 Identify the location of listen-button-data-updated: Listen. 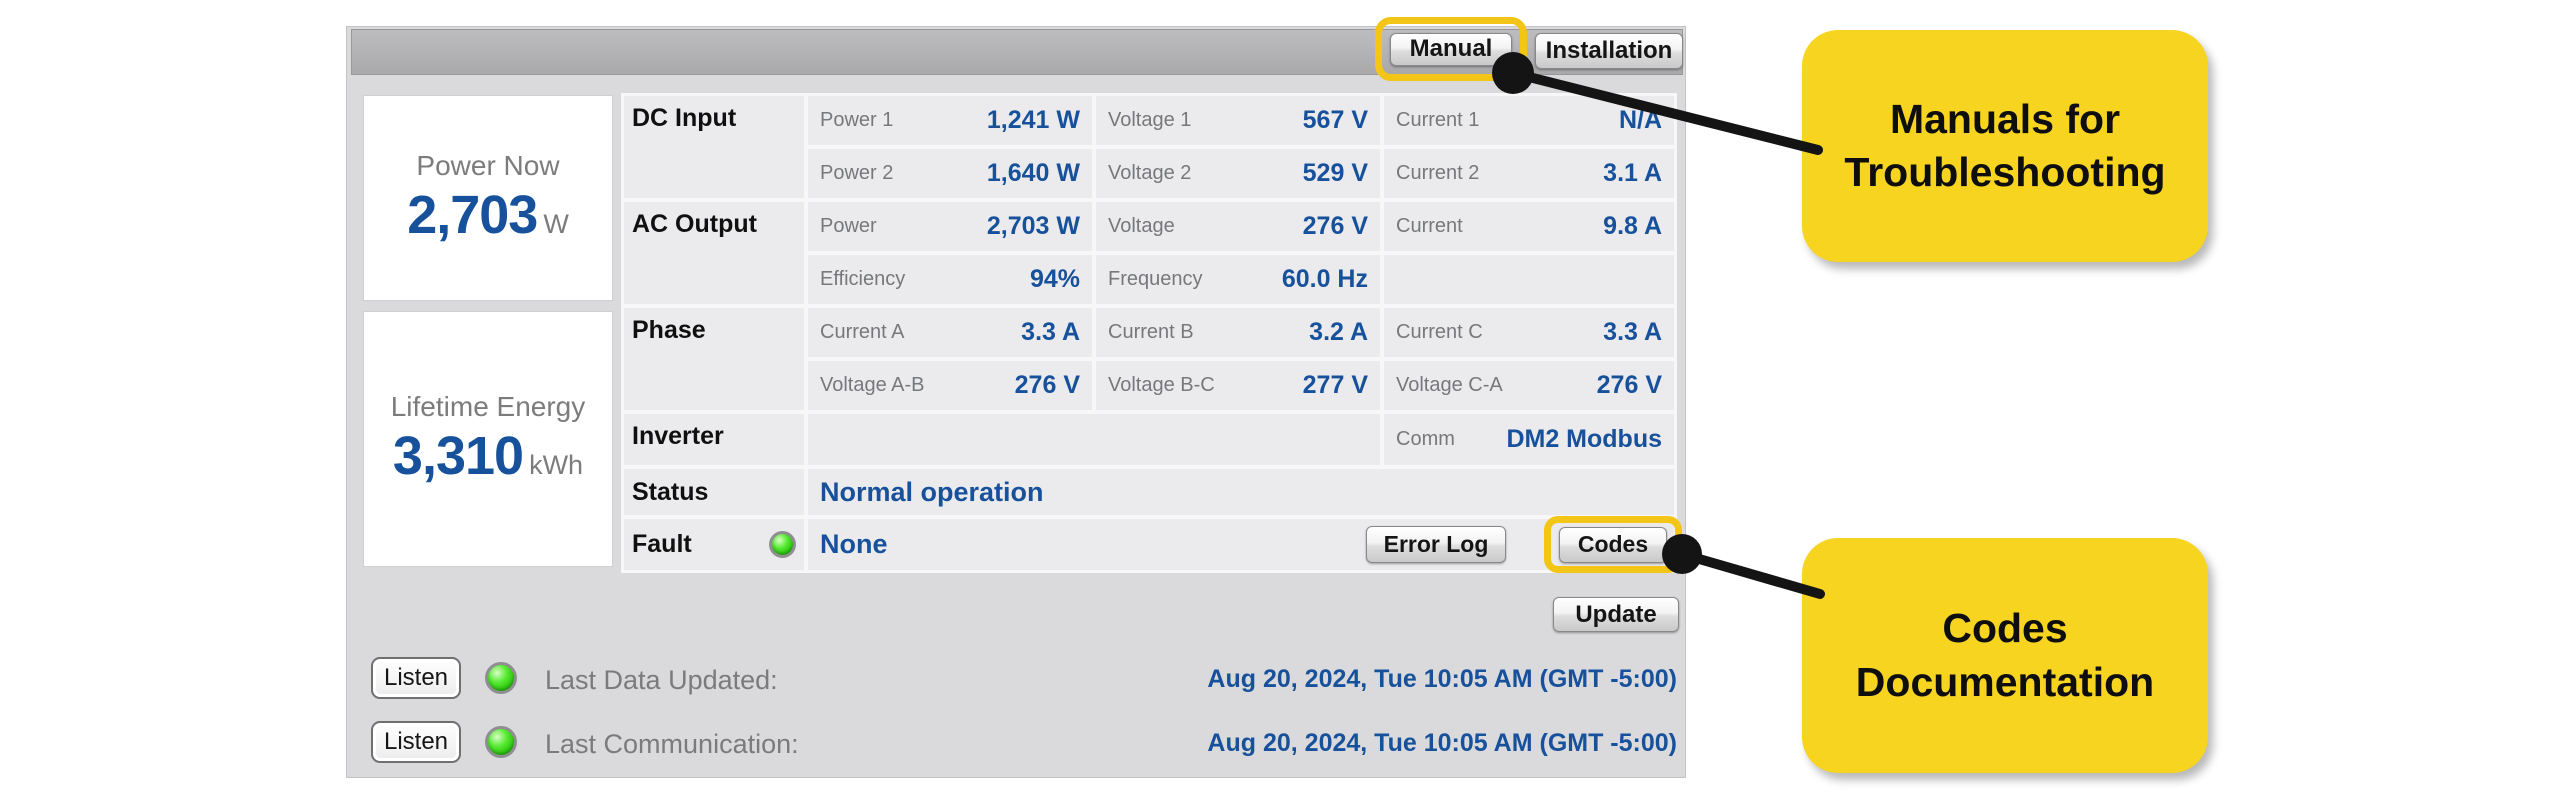
(416, 678).